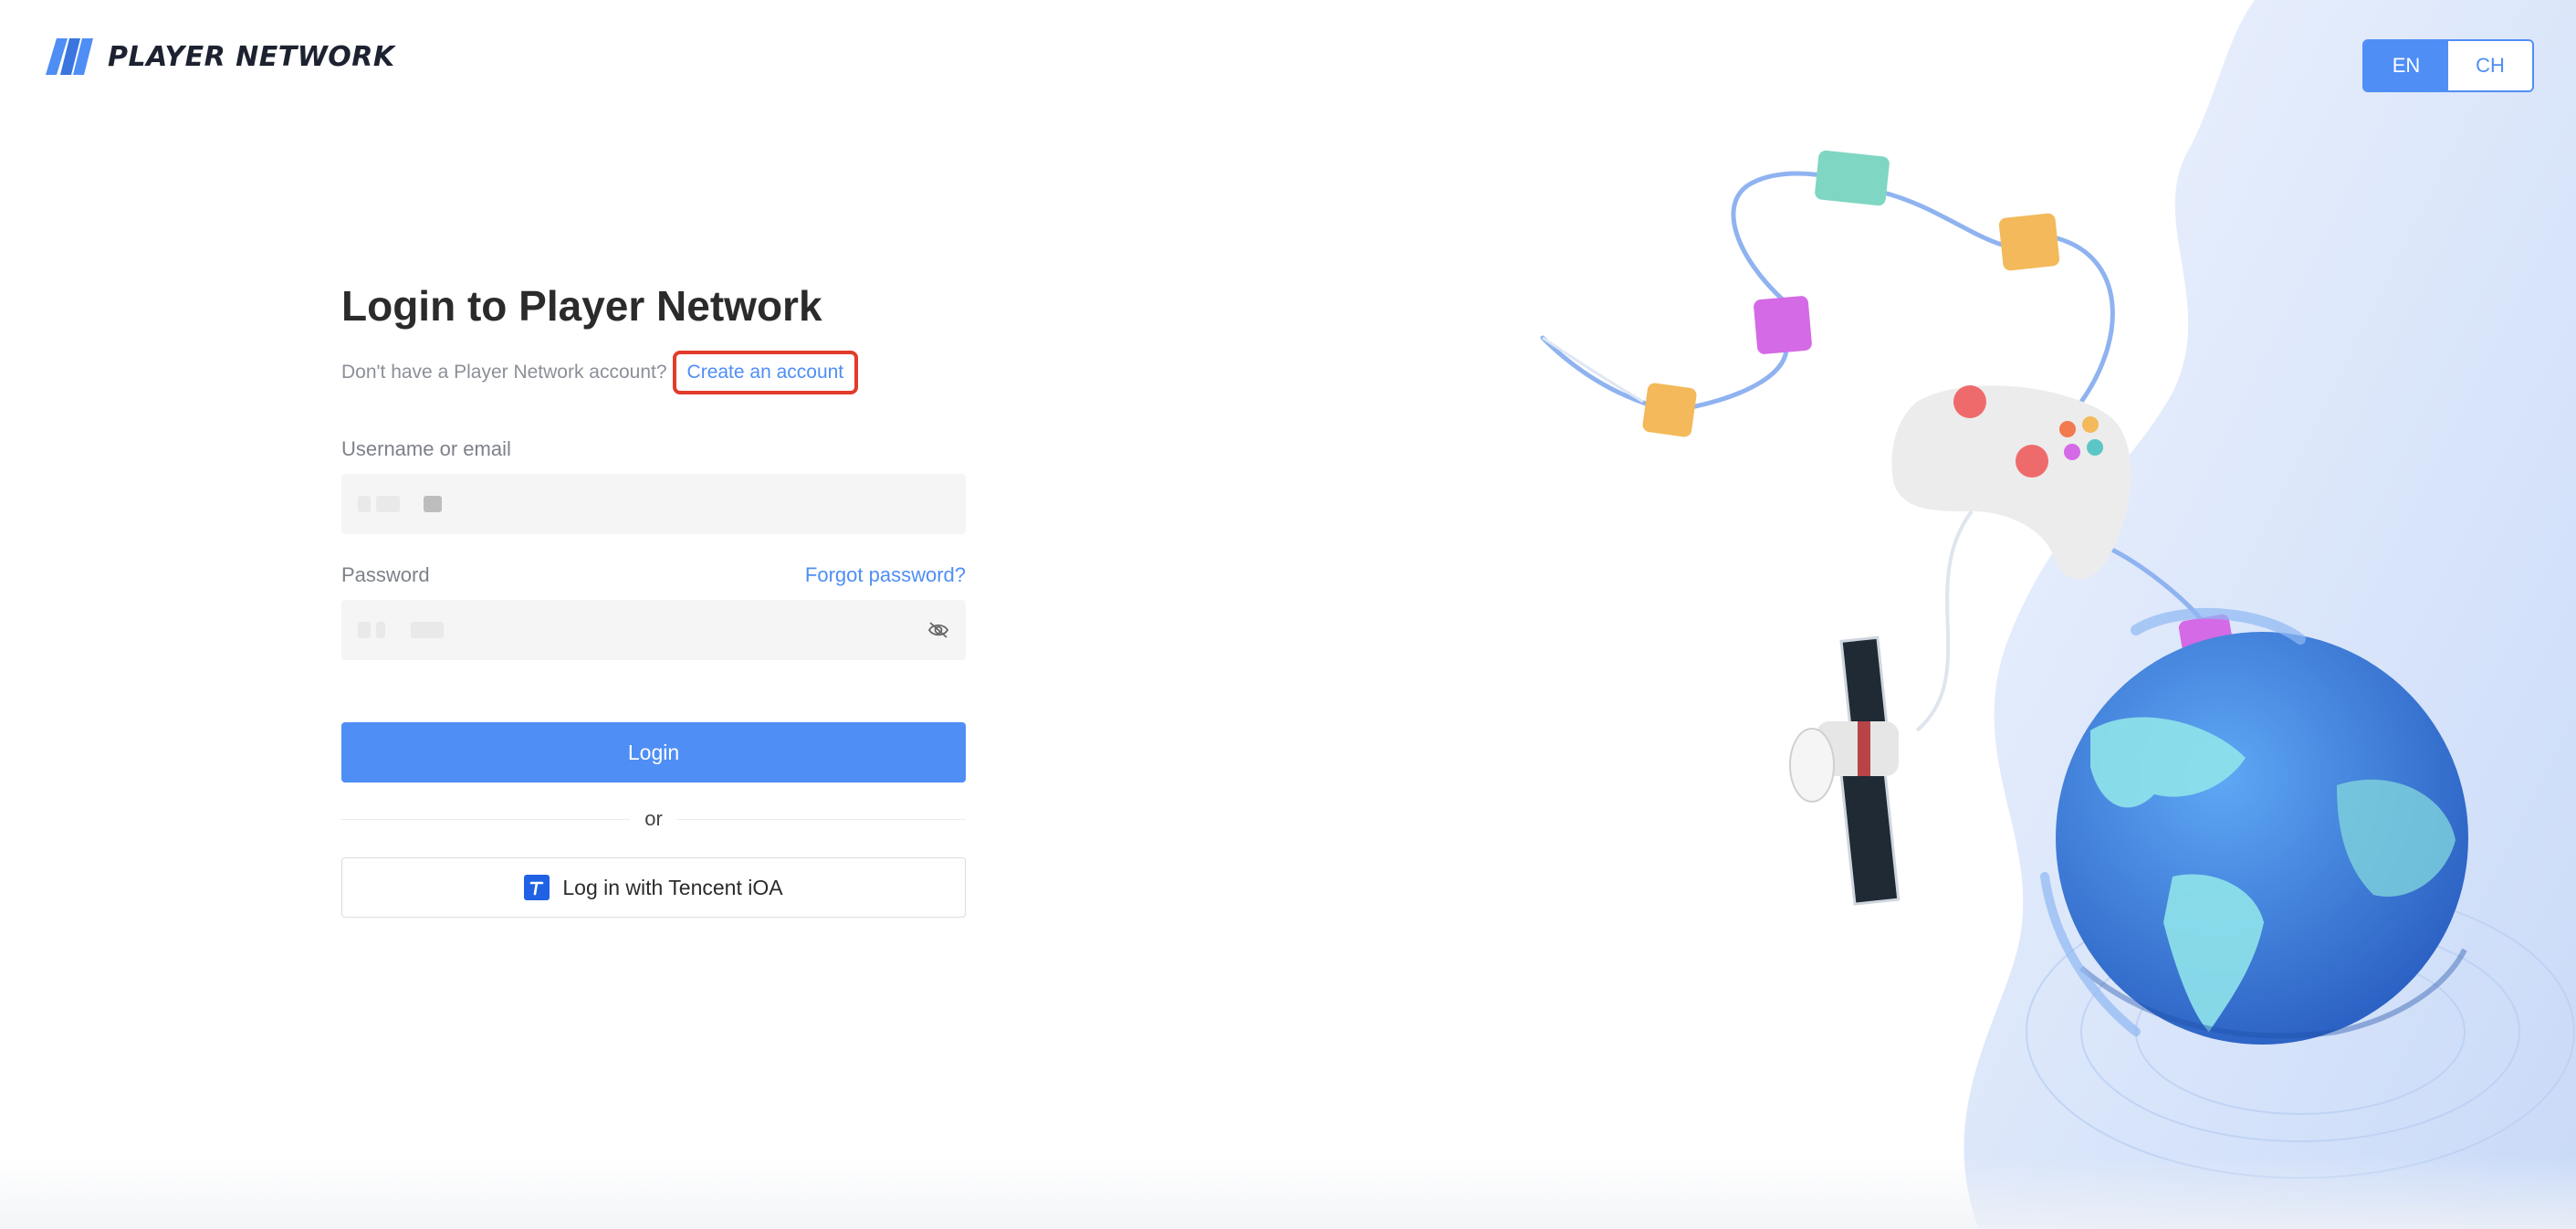  I want to click on brand-name: PLAYER NETWORK, so click(252, 56).